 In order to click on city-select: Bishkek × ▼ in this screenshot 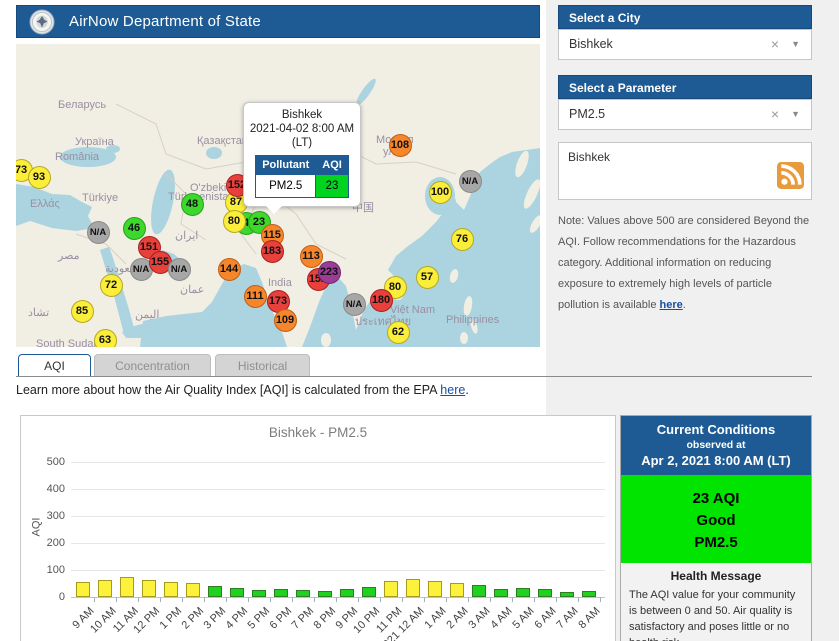, I will do `click(685, 44)`.